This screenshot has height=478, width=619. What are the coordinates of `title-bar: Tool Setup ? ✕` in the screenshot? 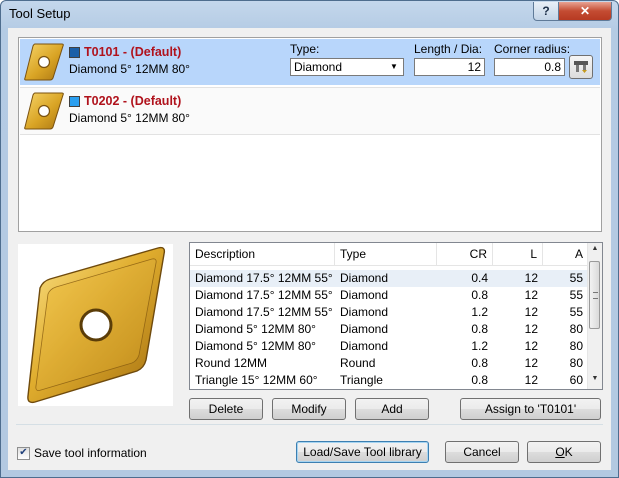 It's located at (309, 13).